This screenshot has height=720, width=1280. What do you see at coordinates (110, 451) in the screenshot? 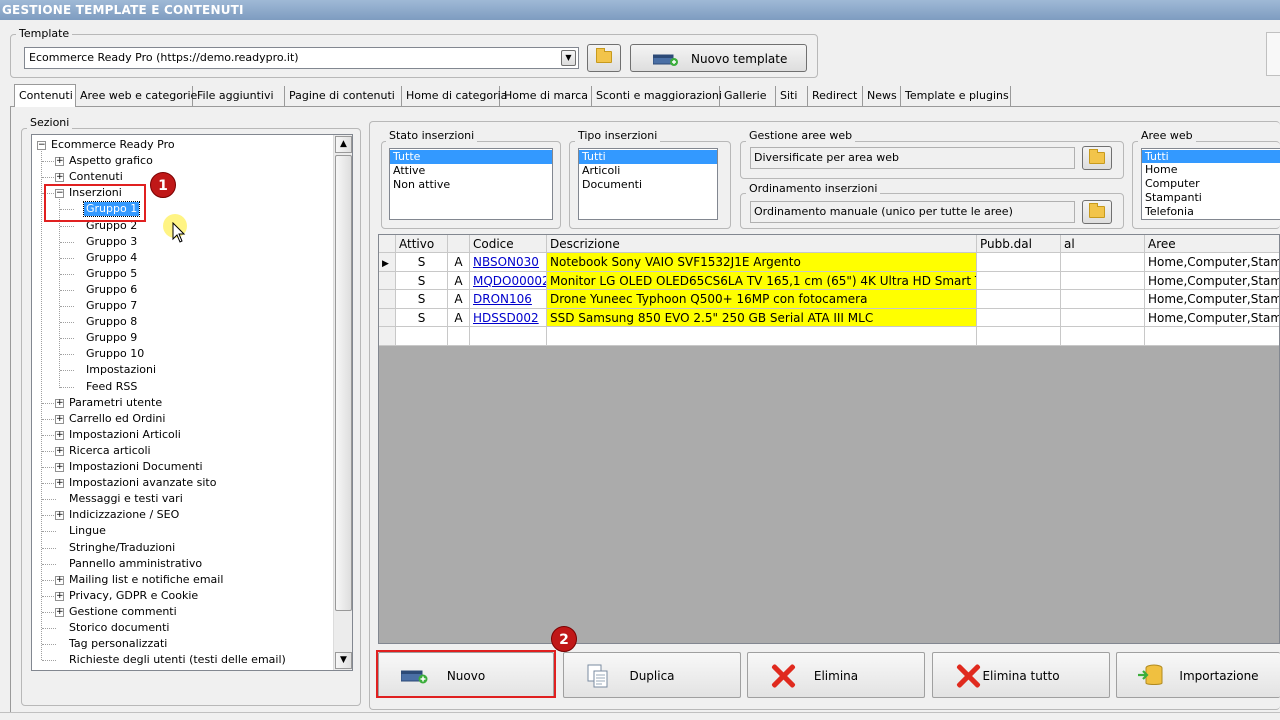
I see `tree-item-ricerca-articoli: Ricerca articoli` at bounding box center [110, 451].